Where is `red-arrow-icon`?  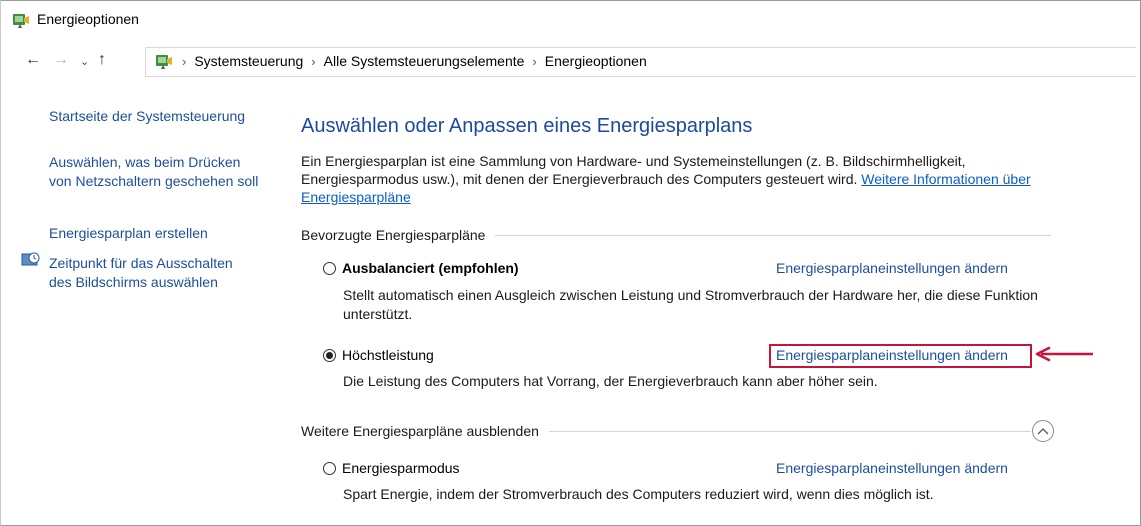
red-arrow-icon is located at coordinates (1064, 354).